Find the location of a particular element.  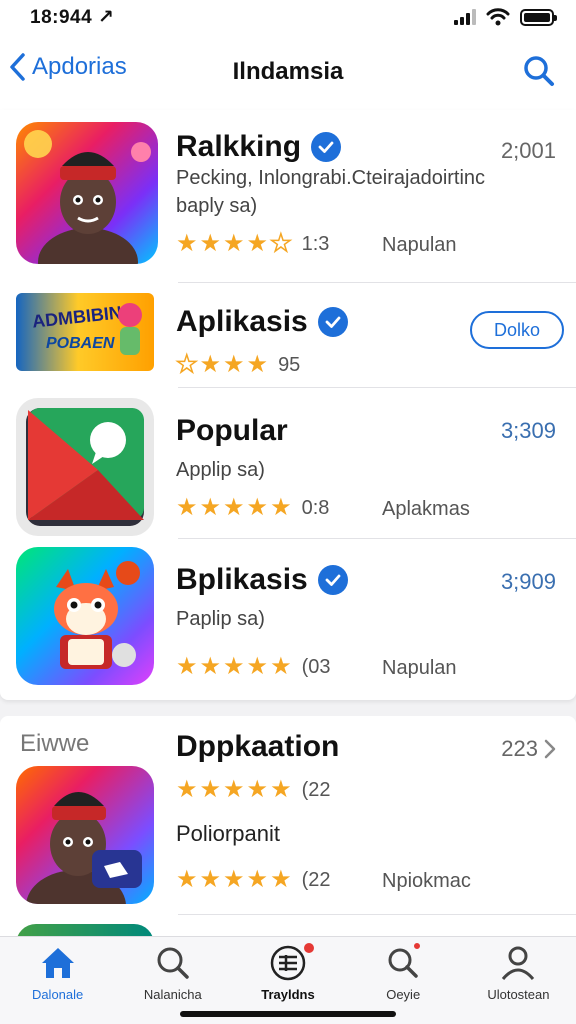

search-button is located at coordinates (539, 73).